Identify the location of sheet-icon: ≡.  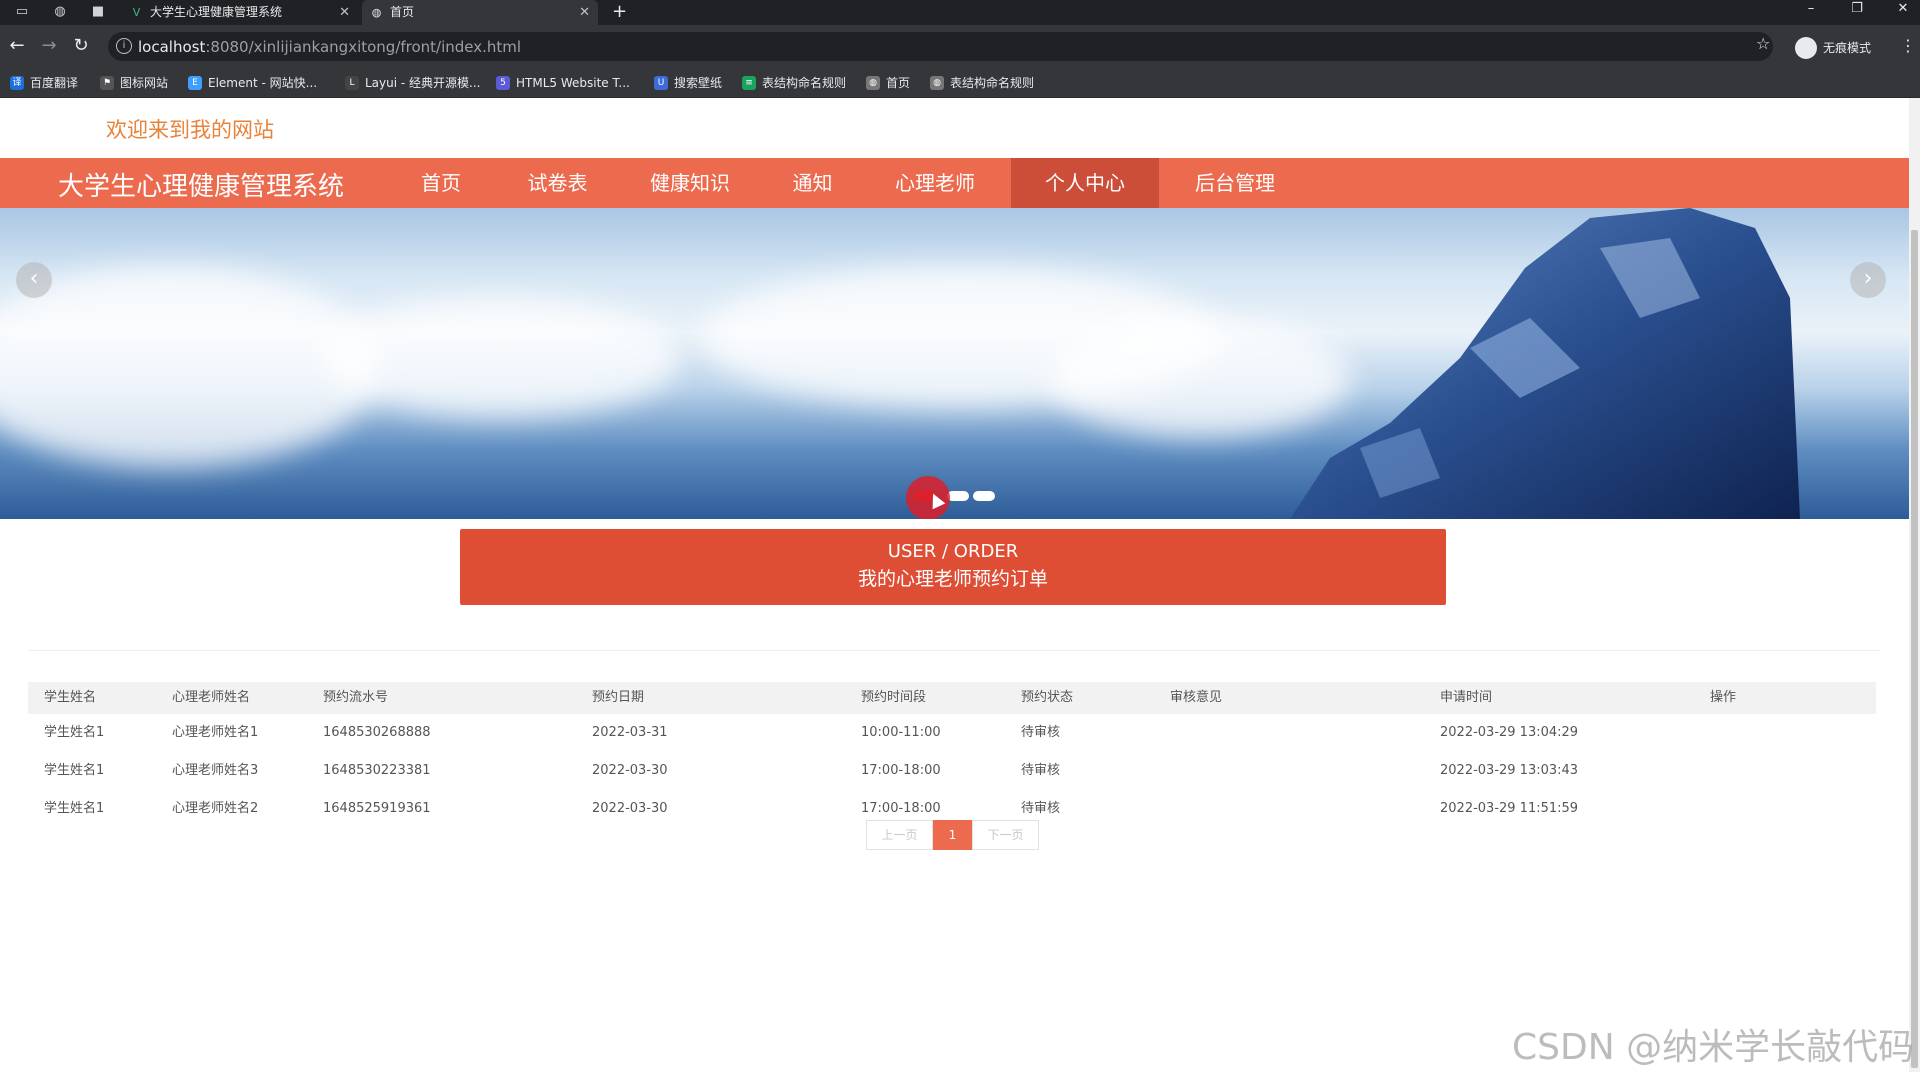
(749, 83).